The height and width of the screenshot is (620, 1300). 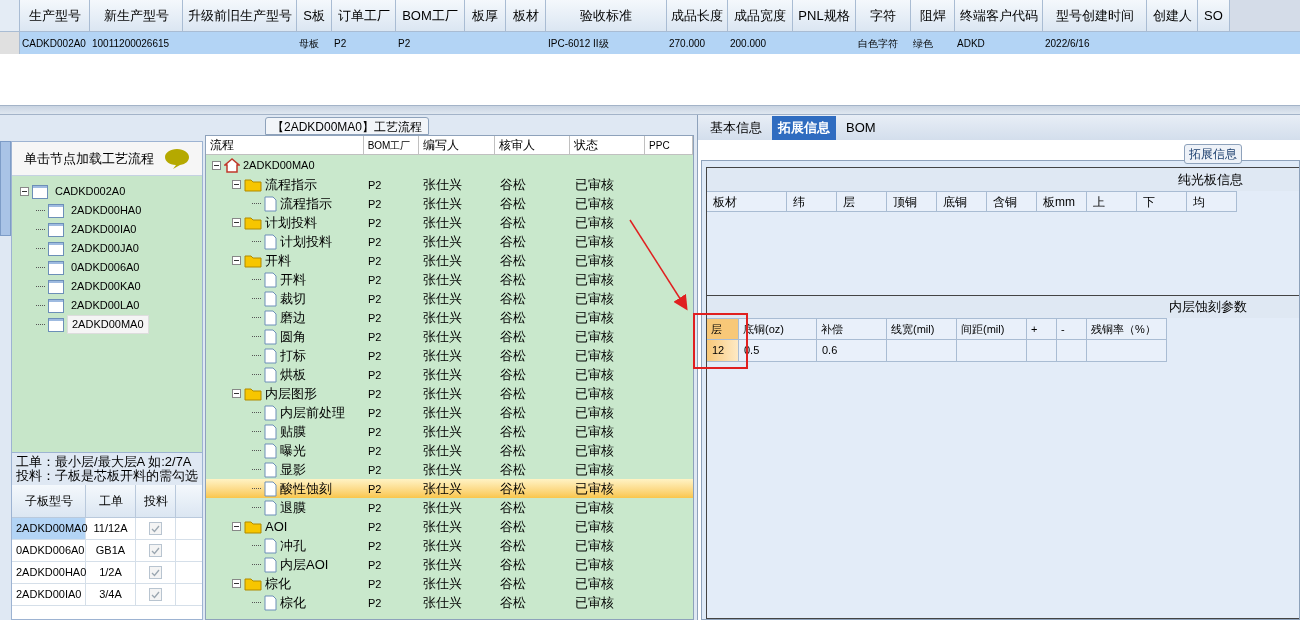 I want to click on tree-item: 2ADKD00HA0, so click(x=106, y=210).